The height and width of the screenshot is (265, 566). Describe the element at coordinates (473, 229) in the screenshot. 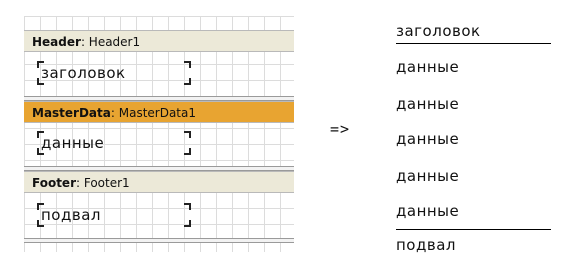

I see `preview-footer-rule` at that location.